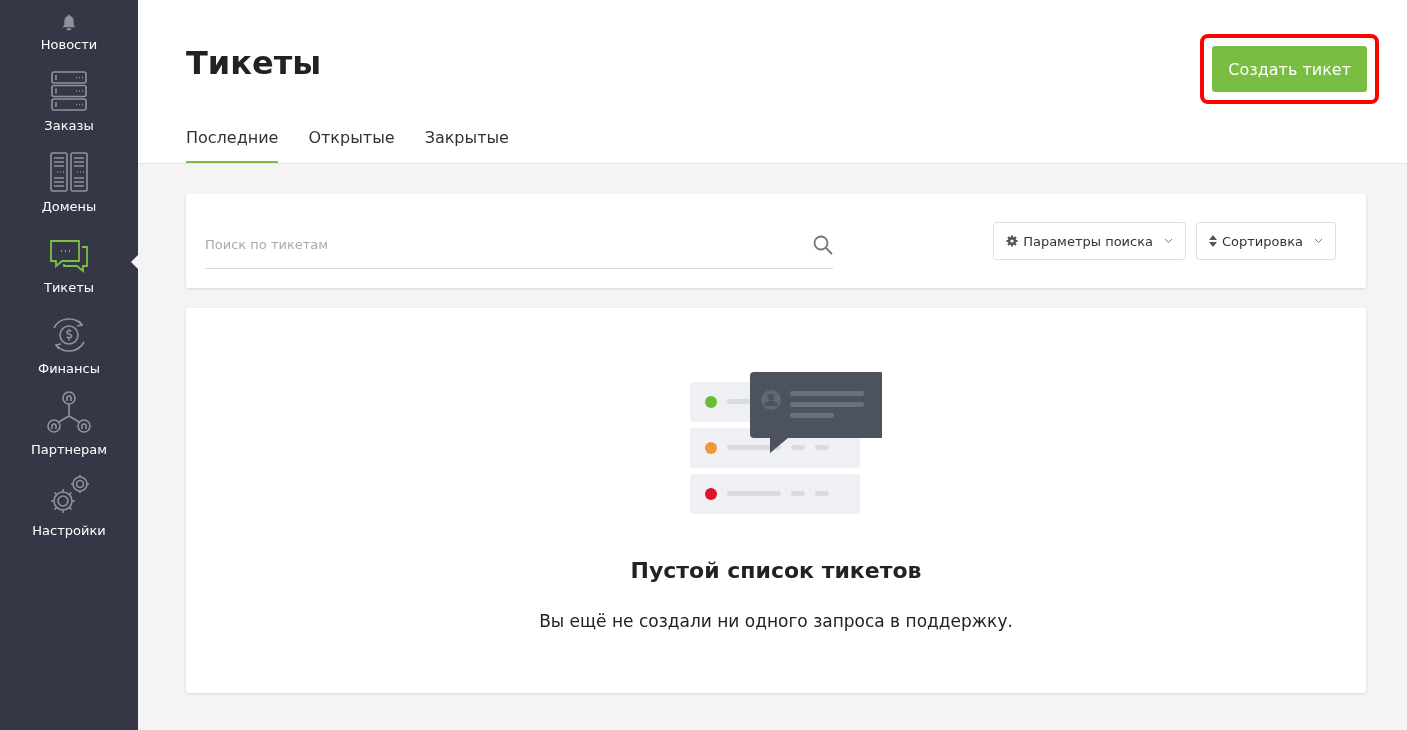  Describe the element at coordinates (776, 621) in the screenshot. I see `empty-state-message: Вы ещё не создали ни одного запроса в поддержку.` at that location.